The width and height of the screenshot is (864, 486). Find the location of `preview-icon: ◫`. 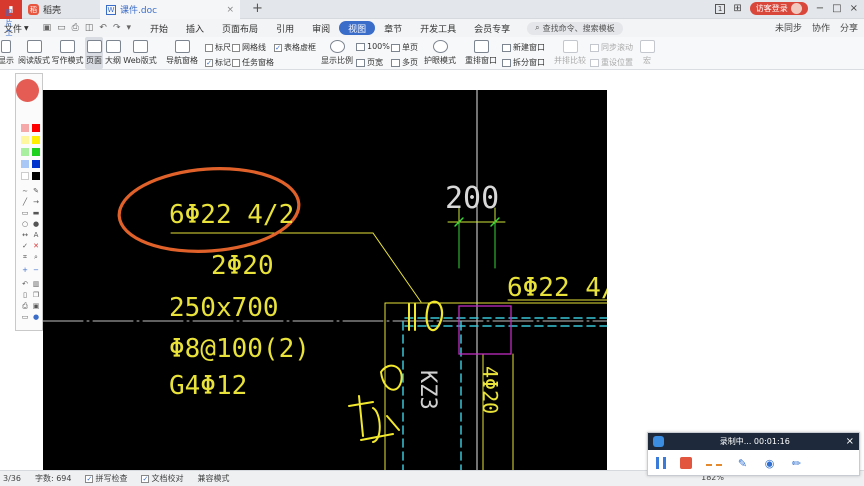

preview-icon: ◫ is located at coordinates (89, 28).